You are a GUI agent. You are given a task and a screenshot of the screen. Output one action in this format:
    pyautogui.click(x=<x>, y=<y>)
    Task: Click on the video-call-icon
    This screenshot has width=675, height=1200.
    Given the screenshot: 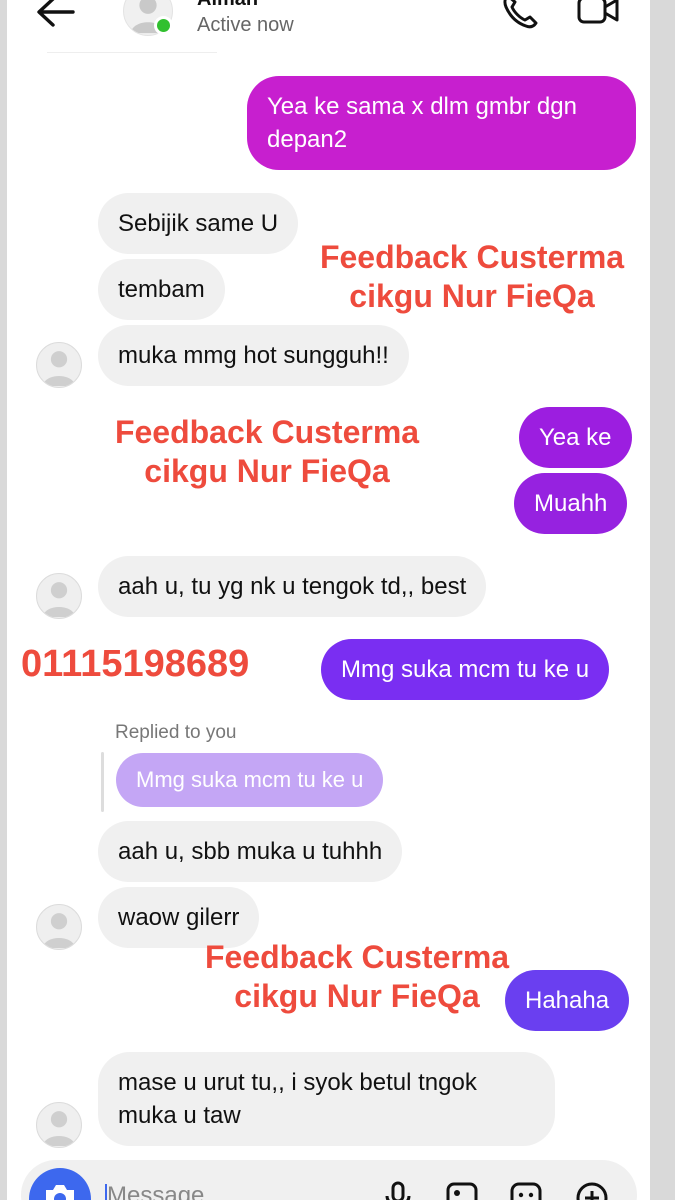 What is the action you would take?
    pyautogui.click(x=598, y=15)
    